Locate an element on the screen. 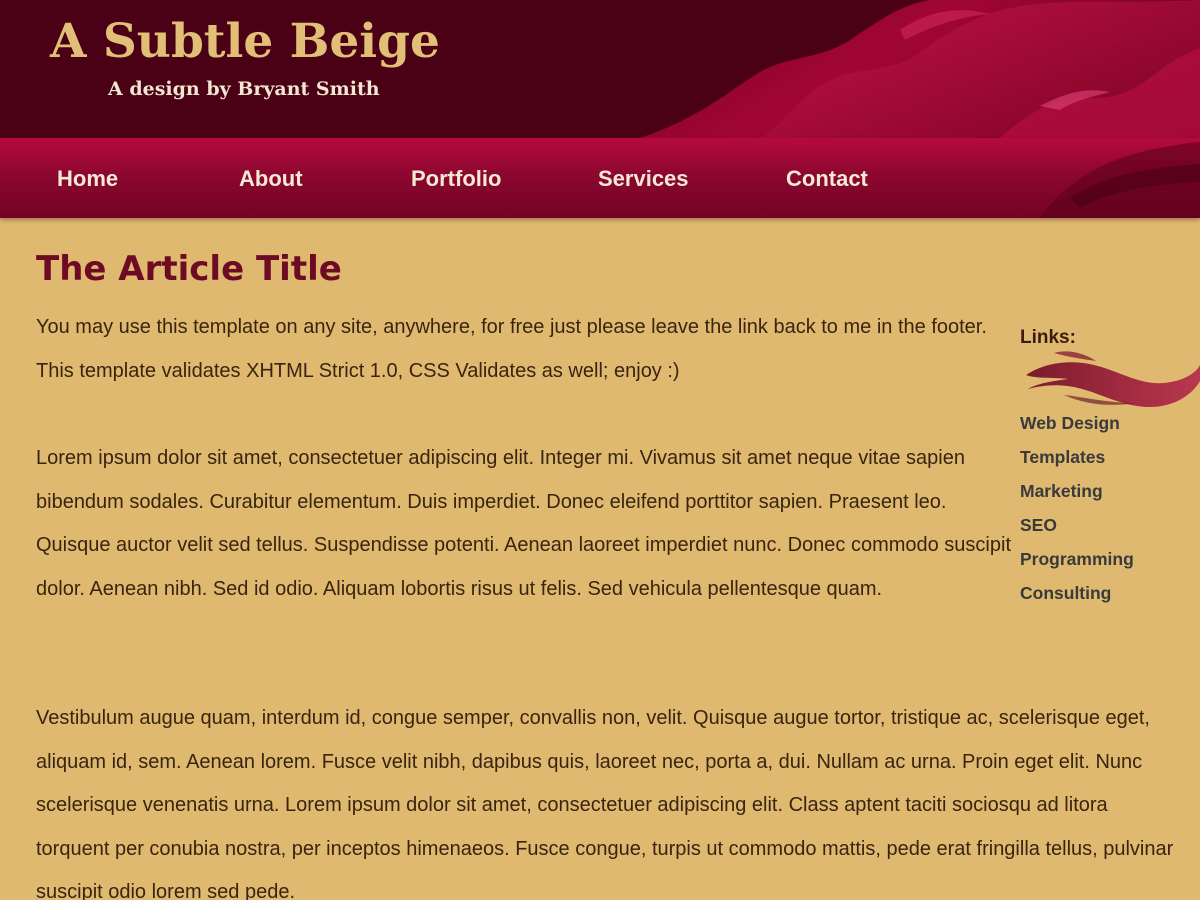  site-subtitle: A design by Bryant Smith is located at coordinates (244, 89).